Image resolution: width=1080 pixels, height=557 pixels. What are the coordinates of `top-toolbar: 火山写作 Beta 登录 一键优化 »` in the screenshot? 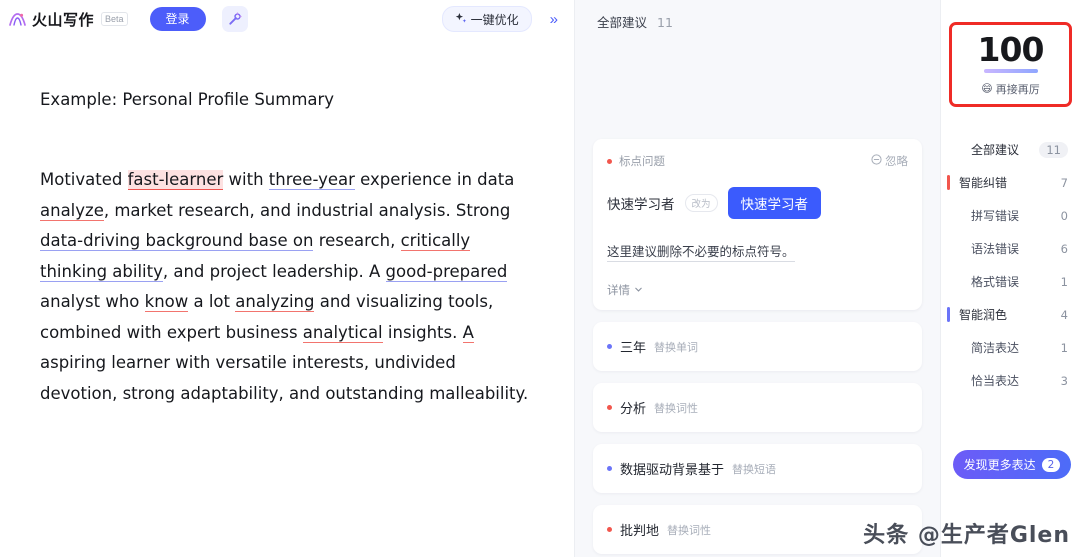 It's located at (287, 19).